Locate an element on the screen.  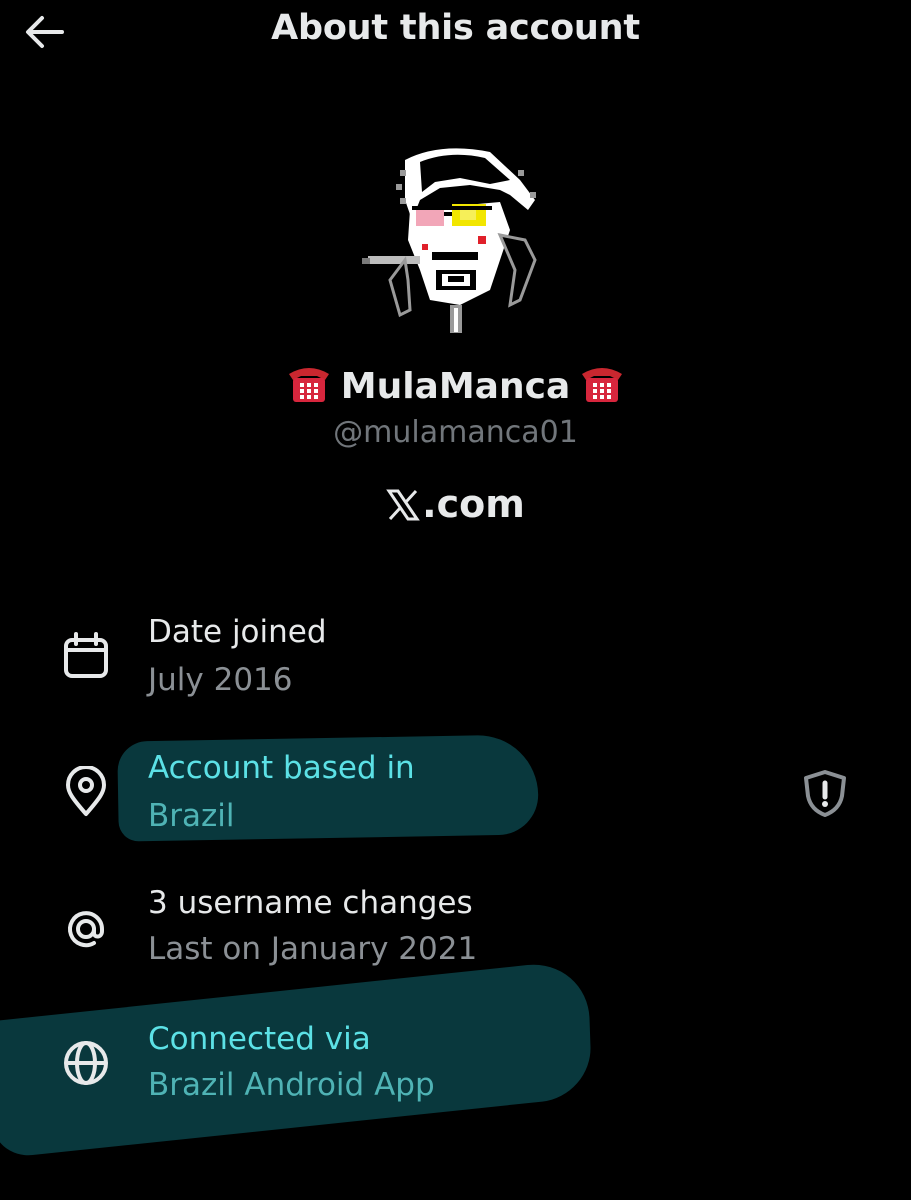
detail-connected-via: Connected via Brazil Android App is located at coordinates (455, 1069).